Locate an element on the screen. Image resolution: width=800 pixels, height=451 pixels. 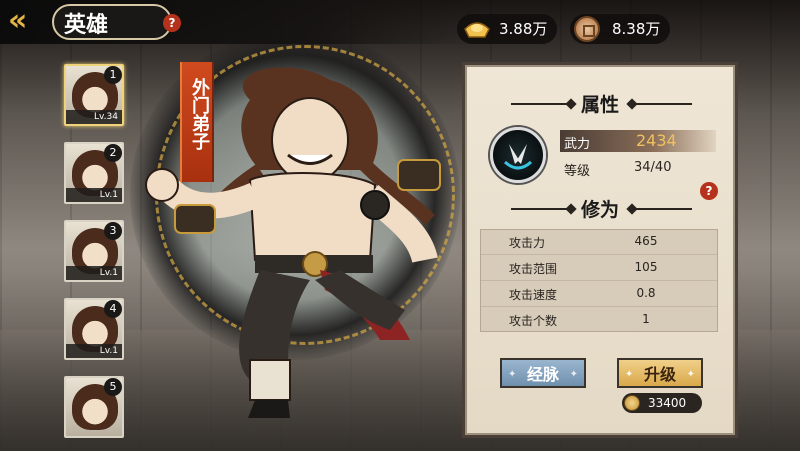
back-button: « is located at coordinates (28, 22).